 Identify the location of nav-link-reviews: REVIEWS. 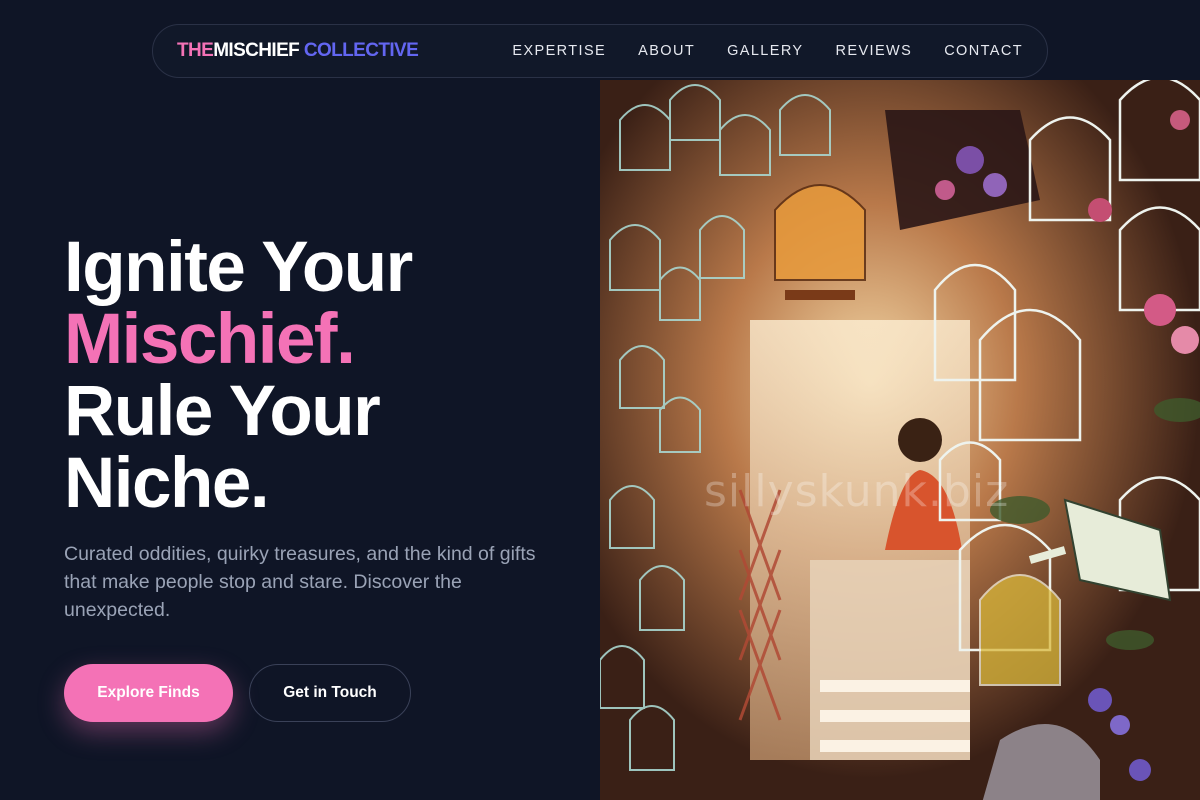
(874, 51).